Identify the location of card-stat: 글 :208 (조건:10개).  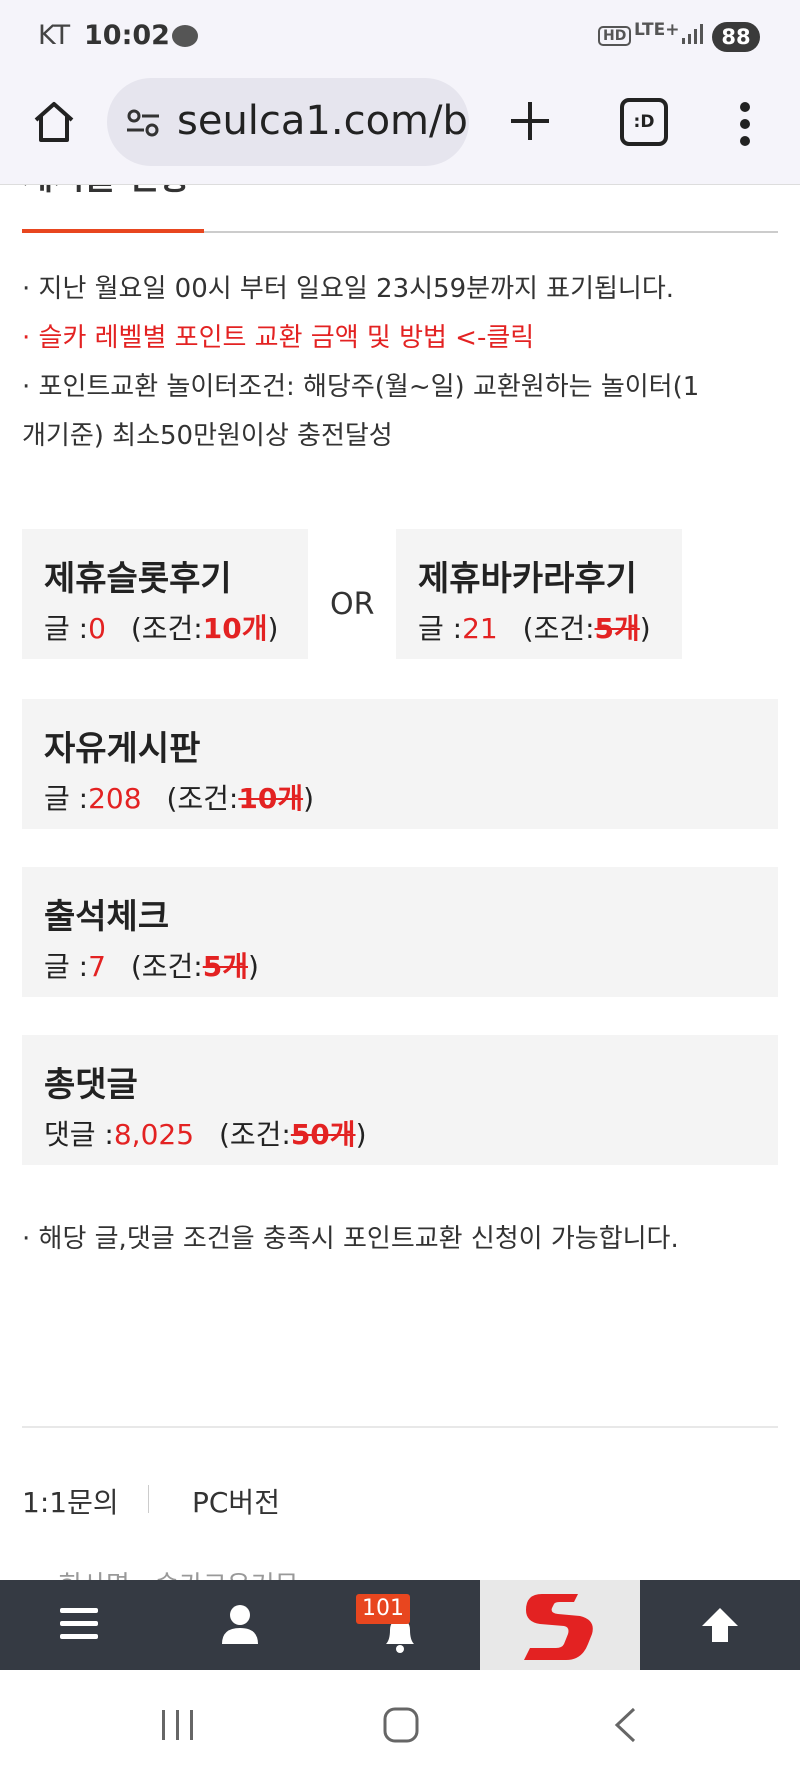
(179, 797).